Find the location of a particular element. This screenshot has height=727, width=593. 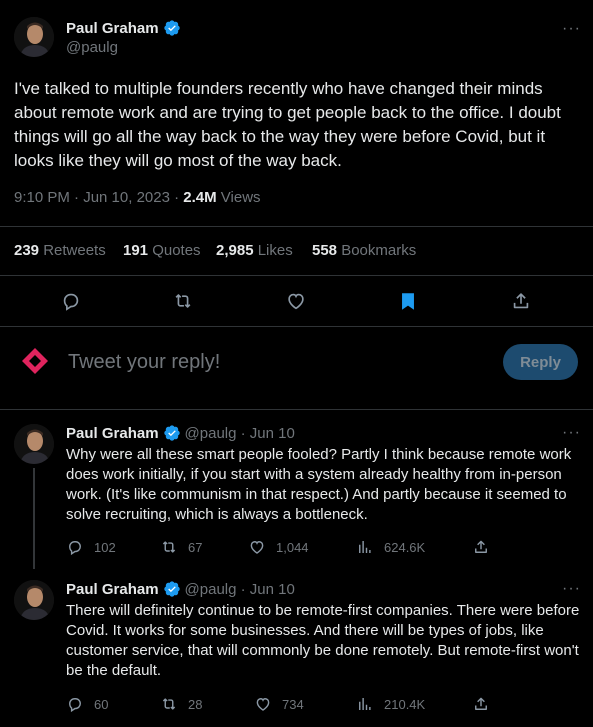

bookmarks-stat: 558 Bookmarks is located at coordinates (364, 250).